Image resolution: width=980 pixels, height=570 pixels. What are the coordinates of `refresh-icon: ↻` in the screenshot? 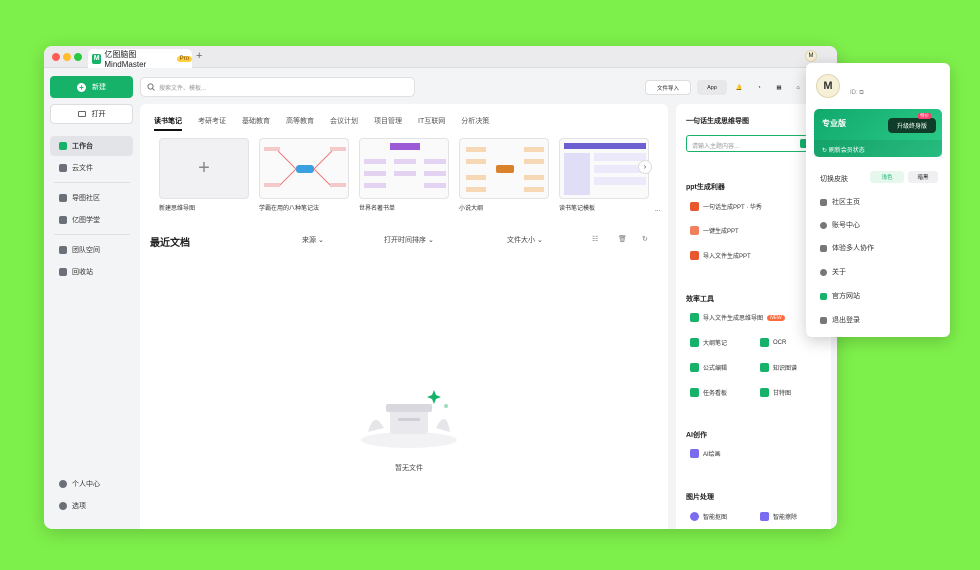 It's located at (645, 239).